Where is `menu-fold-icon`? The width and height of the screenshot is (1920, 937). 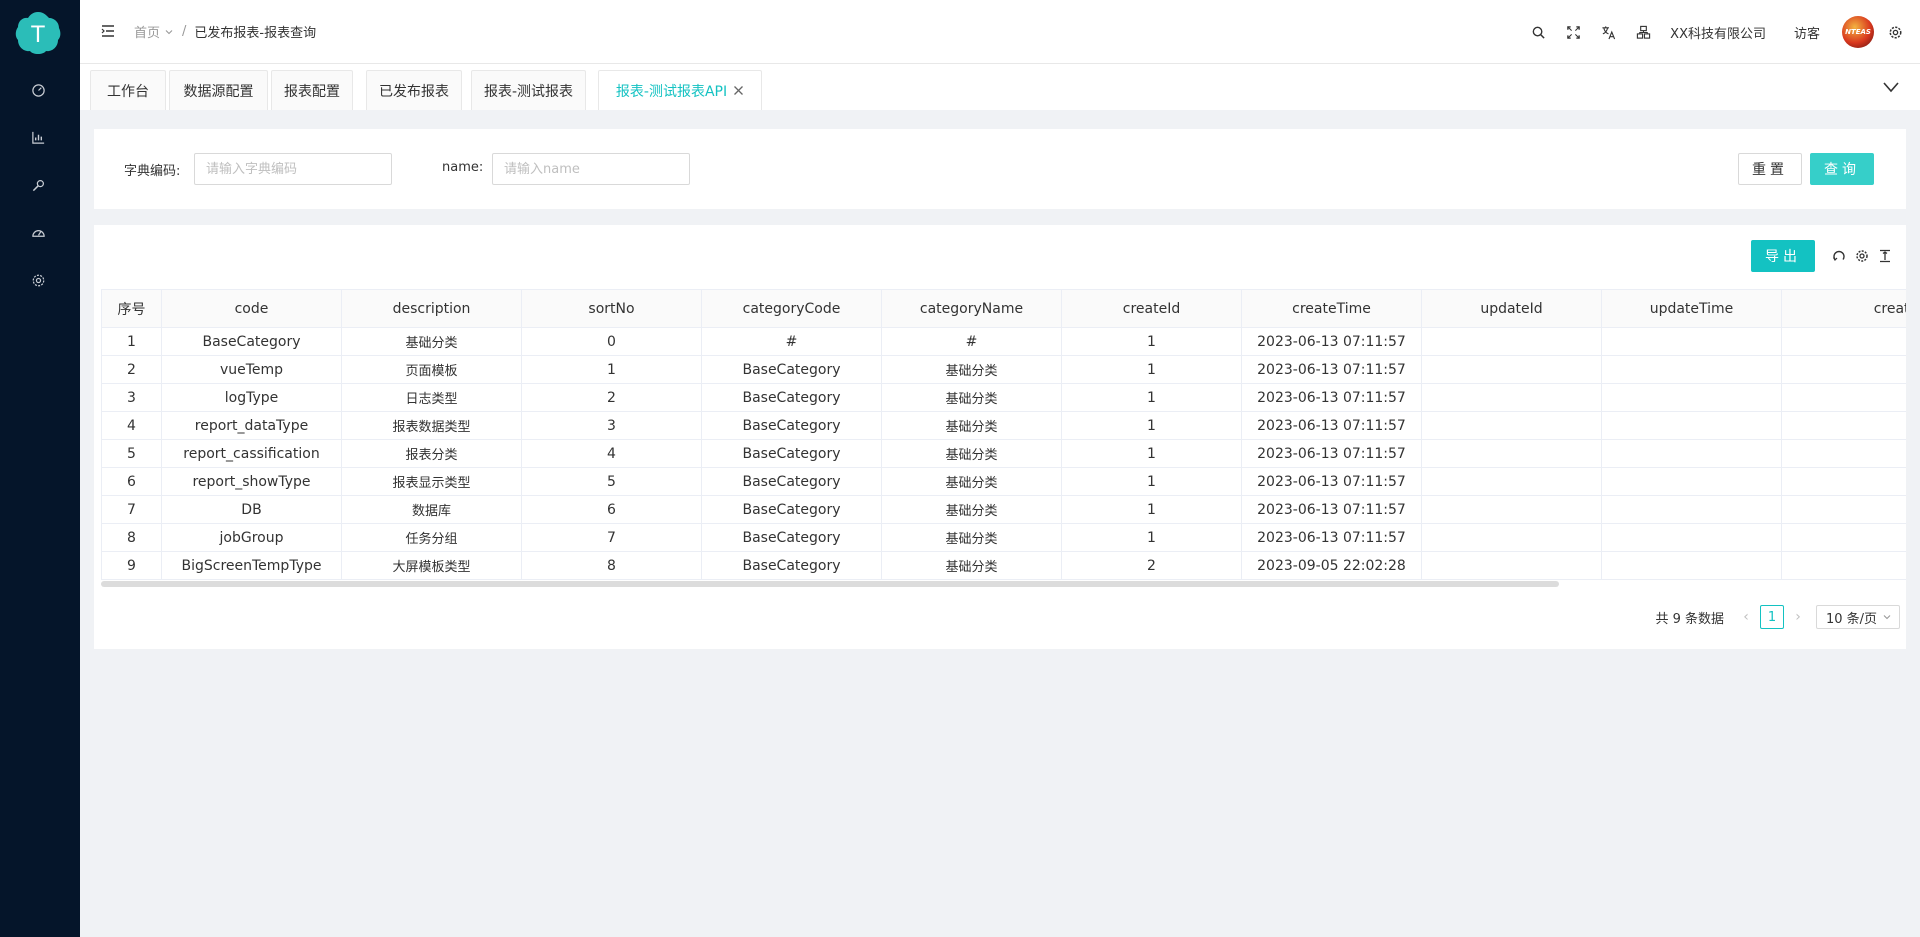
menu-fold-icon is located at coordinates (108, 31).